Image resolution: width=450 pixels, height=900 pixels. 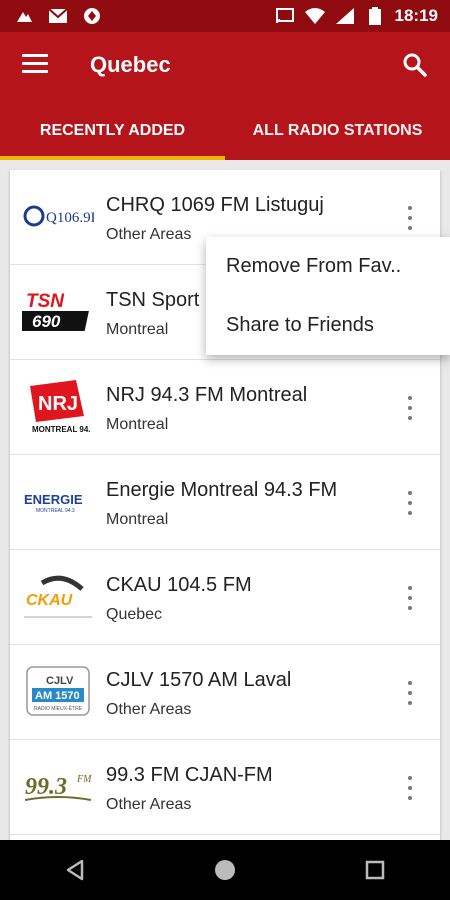 I want to click on status-time: 18:19, so click(x=416, y=15).